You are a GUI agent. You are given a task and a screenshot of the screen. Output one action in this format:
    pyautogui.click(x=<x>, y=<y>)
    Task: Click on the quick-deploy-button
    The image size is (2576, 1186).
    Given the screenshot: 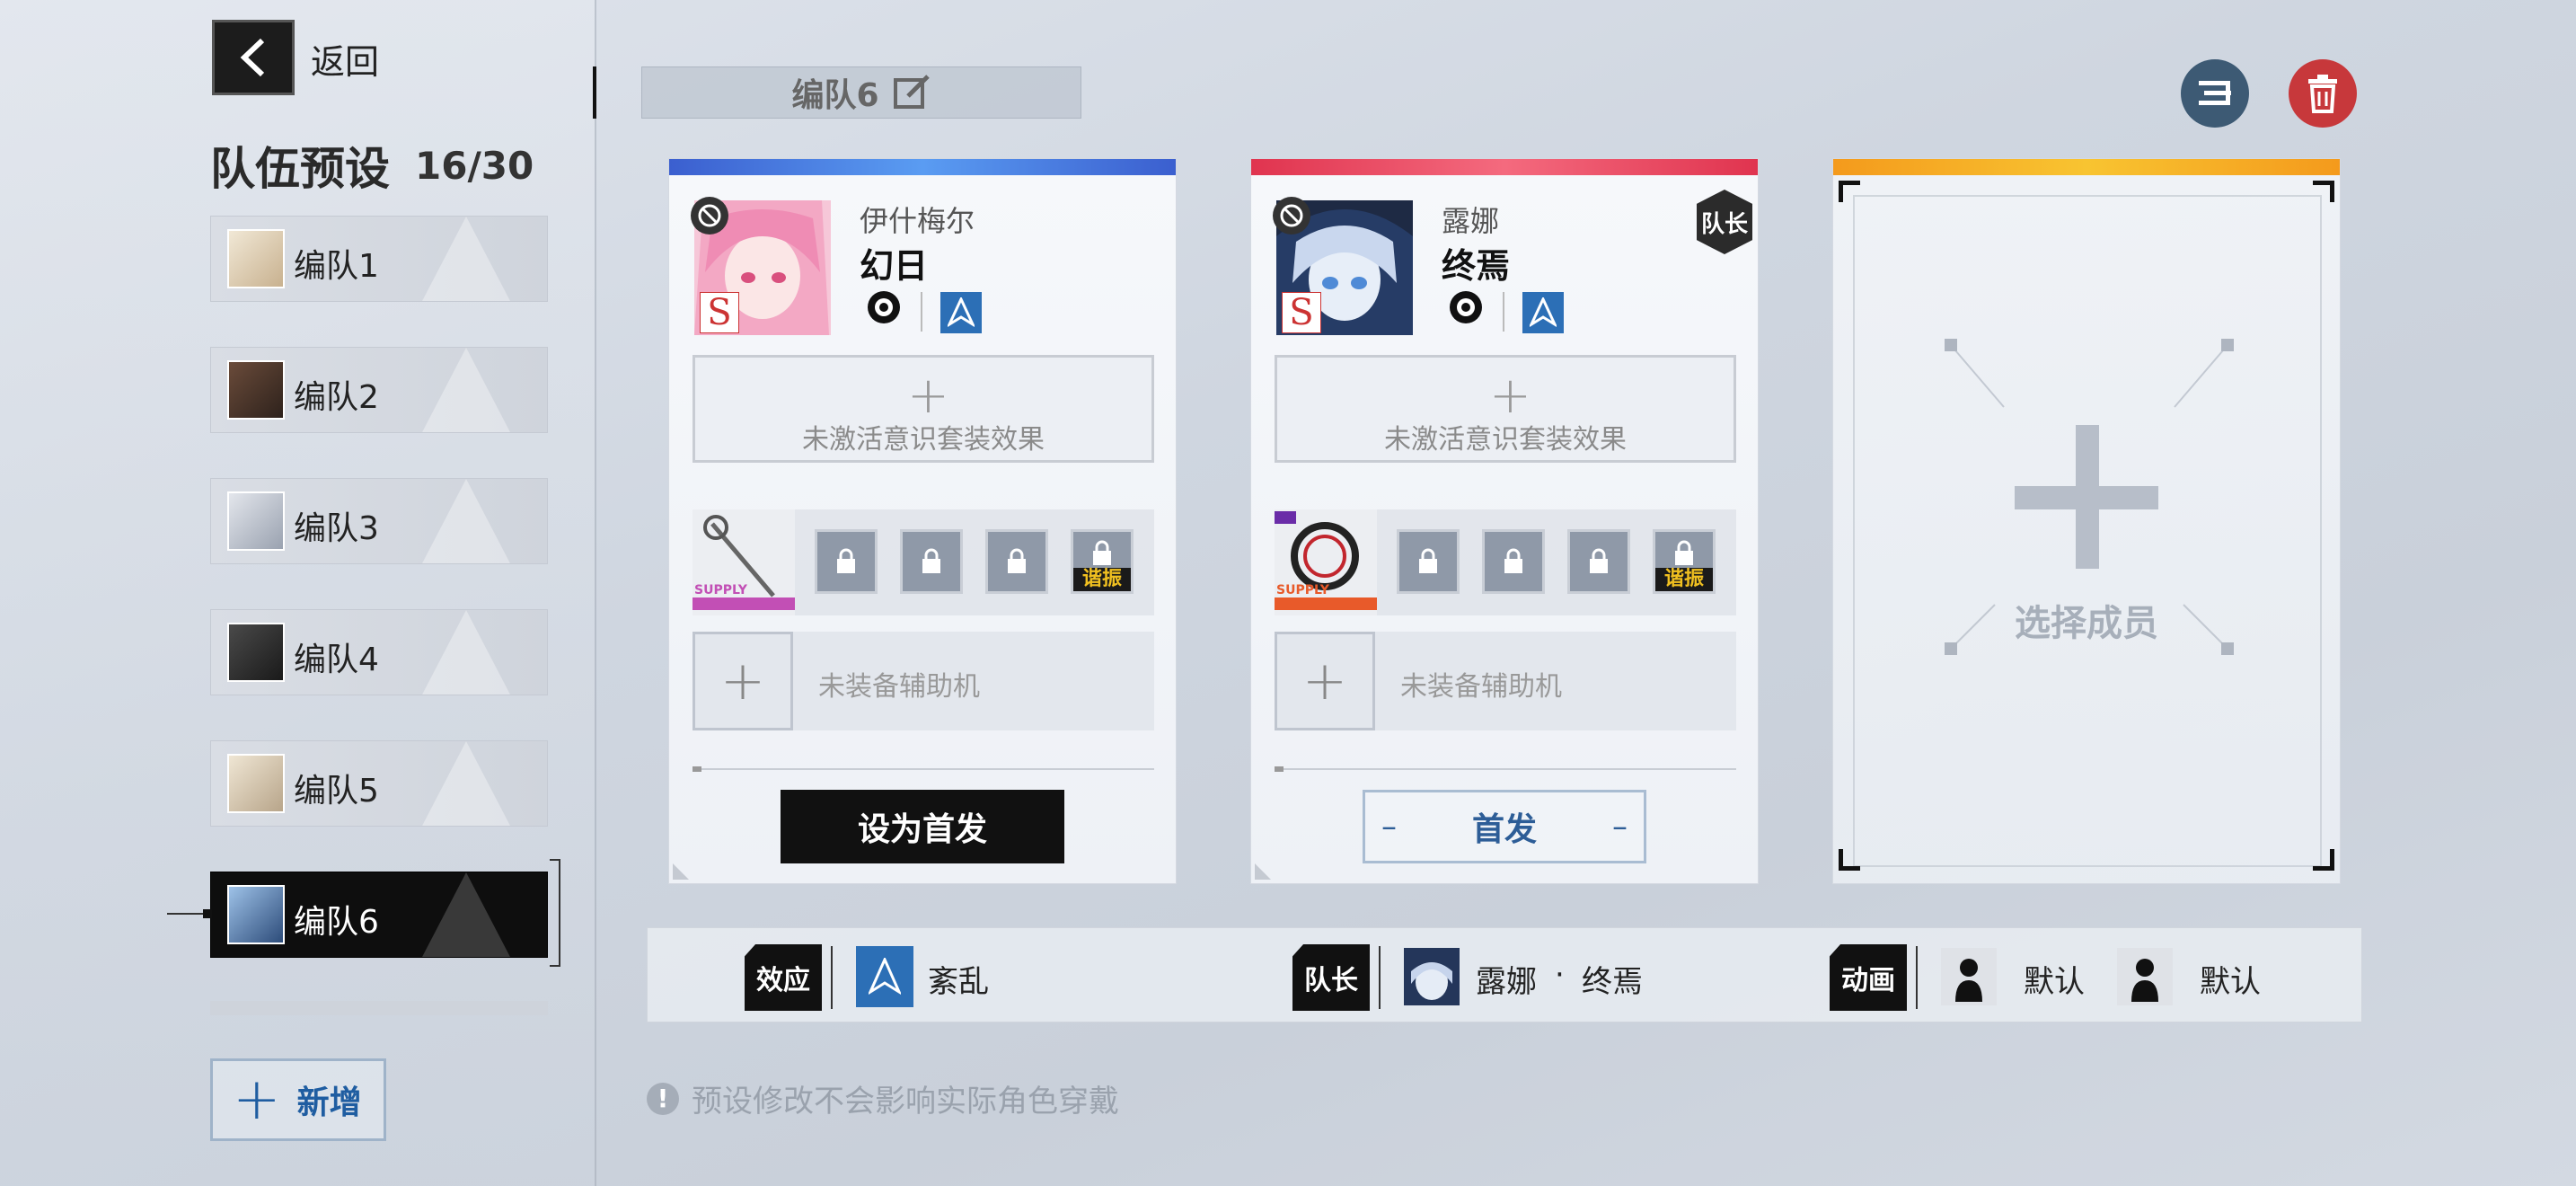 What is the action you would take?
    pyautogui.click(x=2215, y=93)
    